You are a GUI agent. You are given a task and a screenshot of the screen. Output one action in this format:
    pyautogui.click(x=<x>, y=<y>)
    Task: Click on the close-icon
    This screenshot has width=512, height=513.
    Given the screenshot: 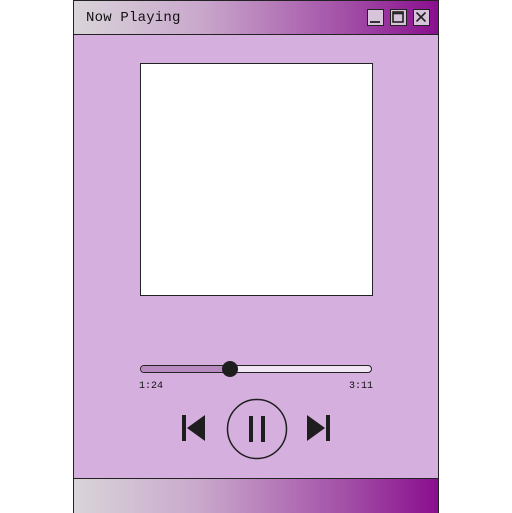 What is the action you would take?
    pyautogui.click(x=421, y=17)
    